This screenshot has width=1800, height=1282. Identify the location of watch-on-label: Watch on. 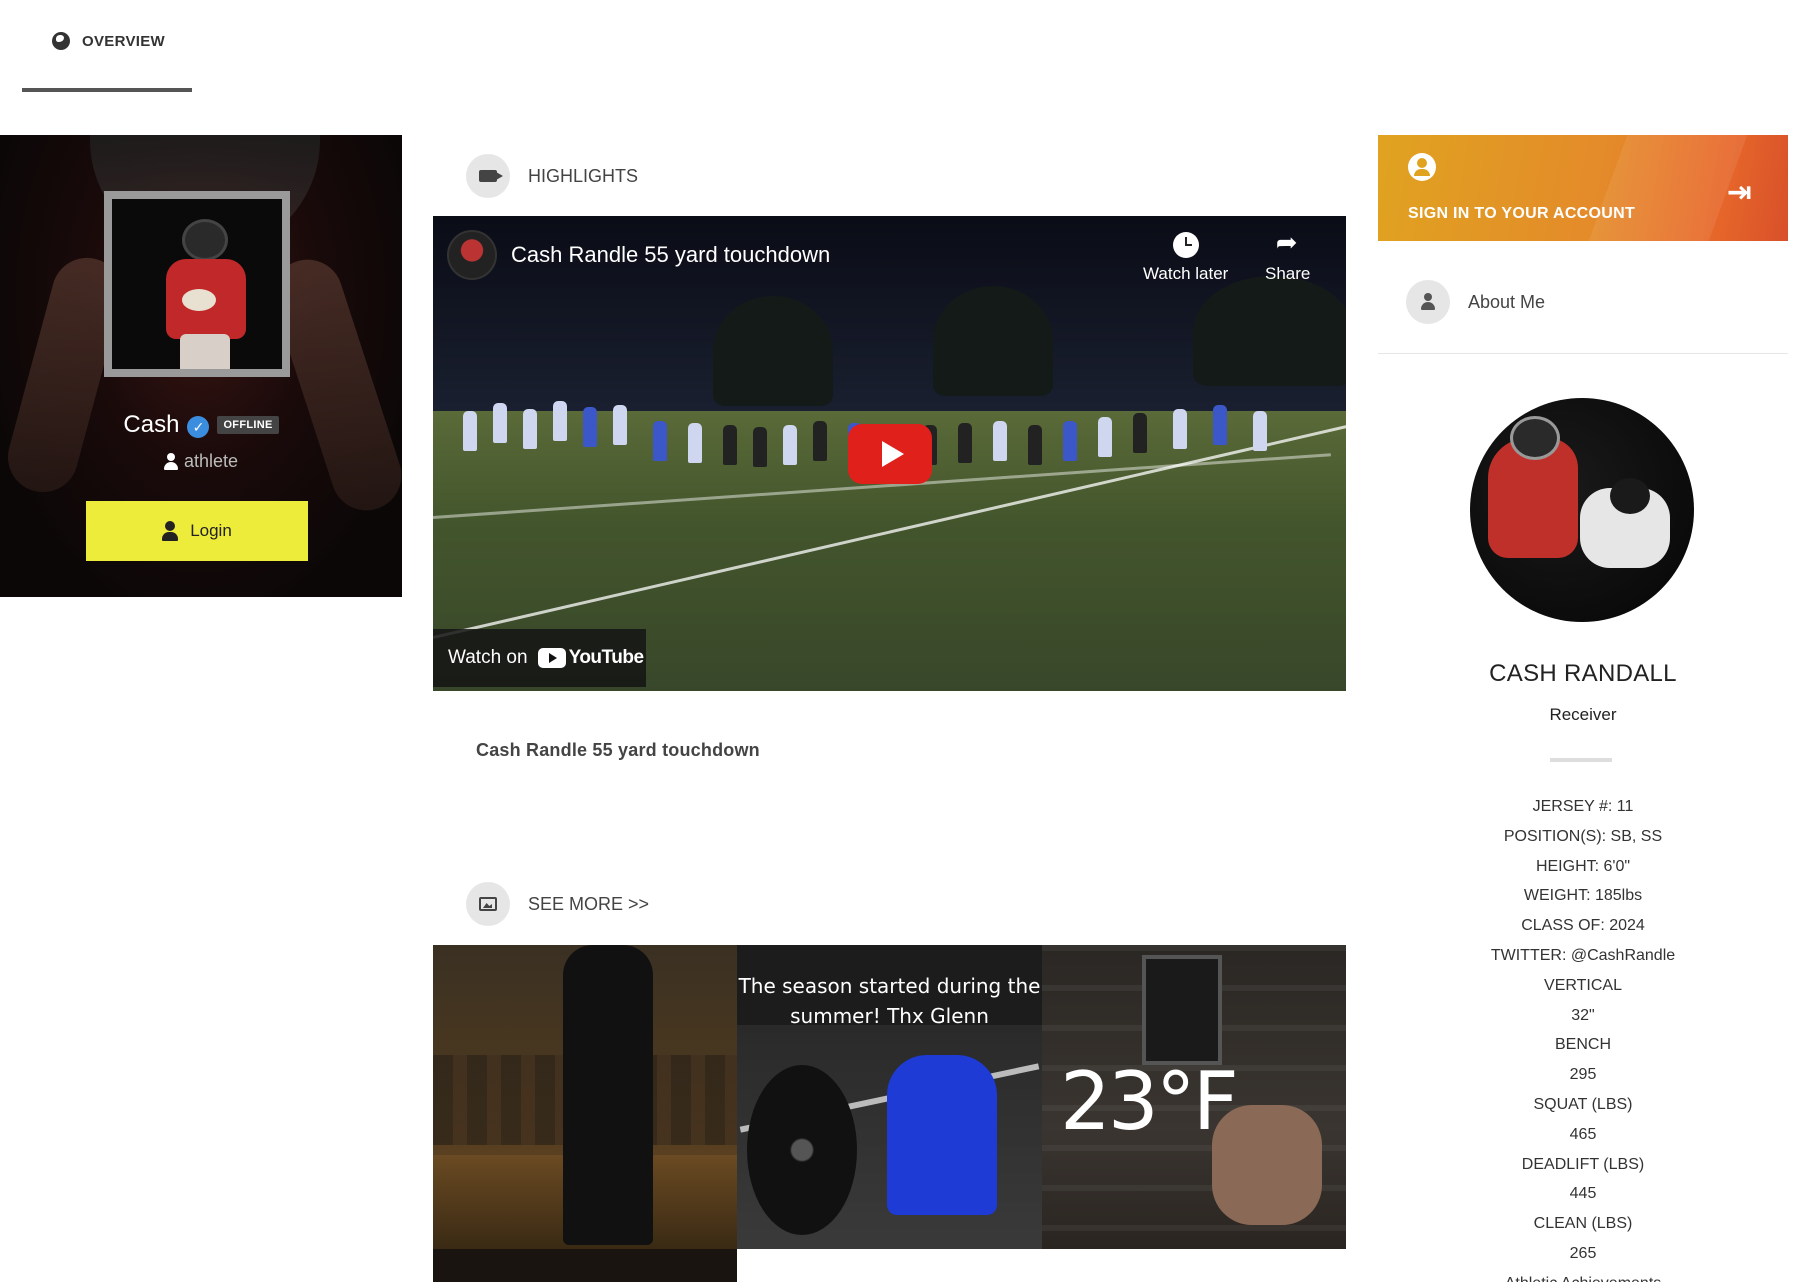
(488, 657).